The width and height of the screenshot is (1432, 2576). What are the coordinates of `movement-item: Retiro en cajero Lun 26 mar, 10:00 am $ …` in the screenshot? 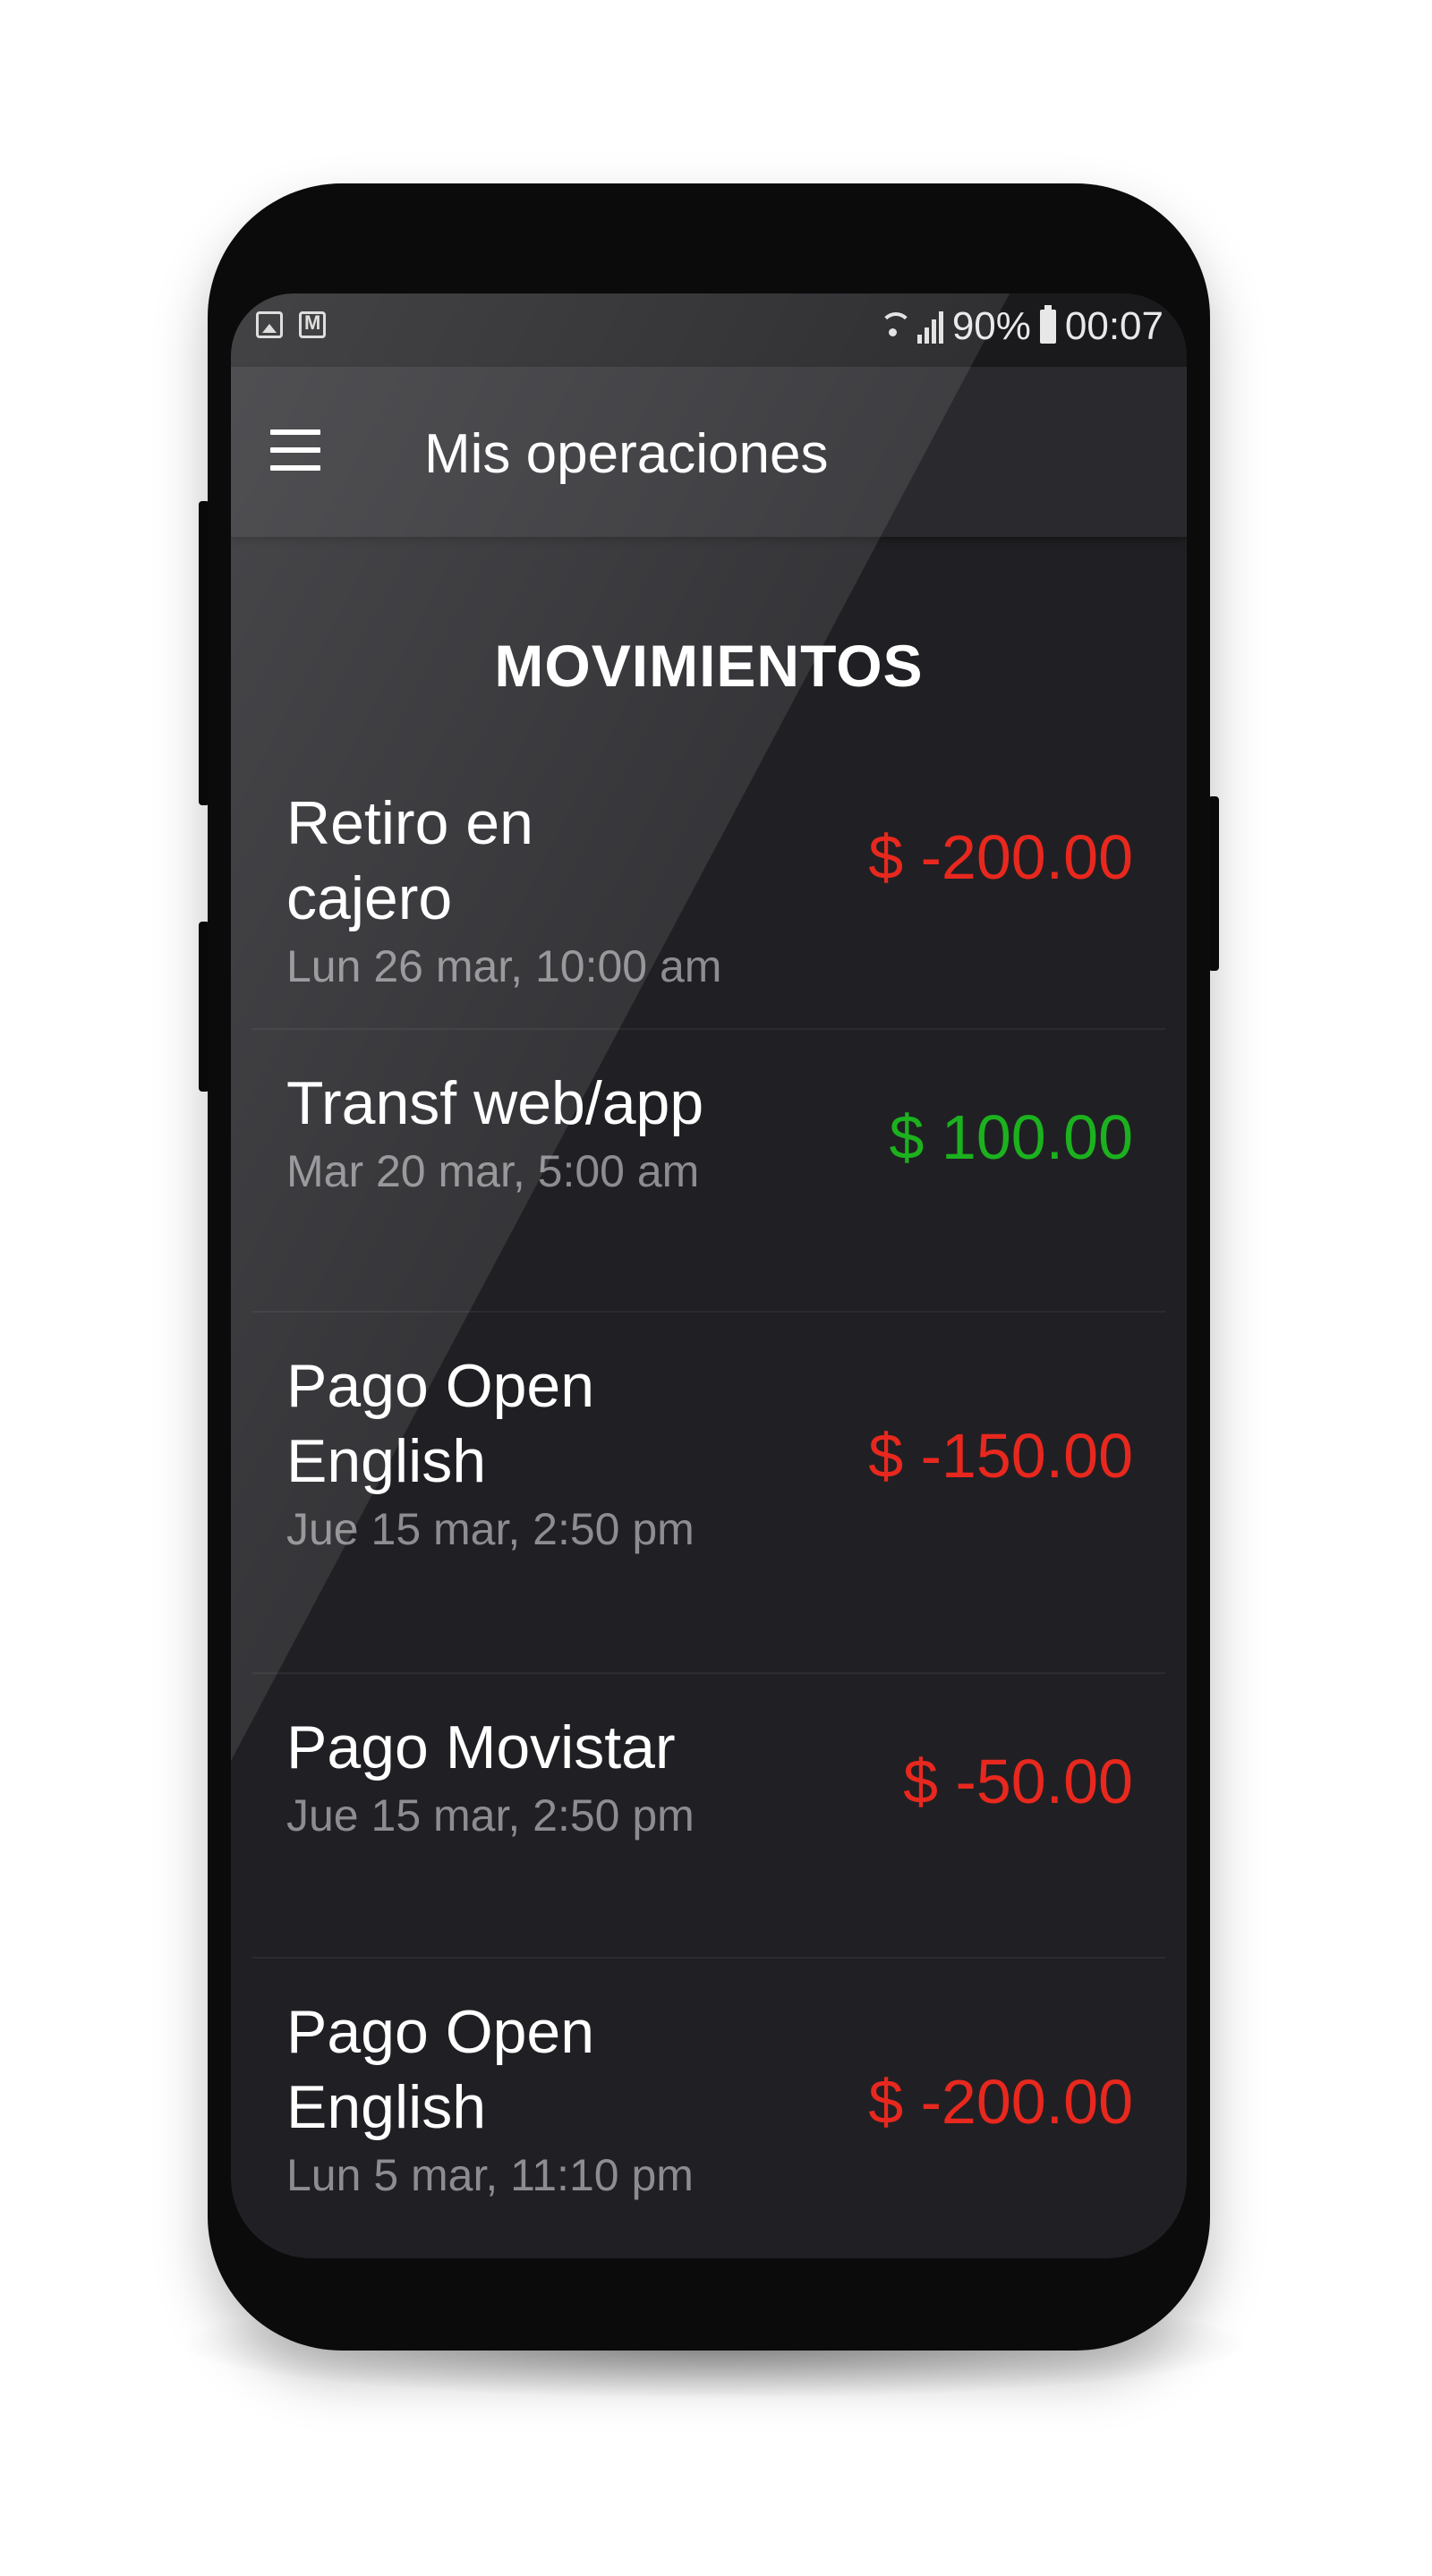 It's located at (708, 890).